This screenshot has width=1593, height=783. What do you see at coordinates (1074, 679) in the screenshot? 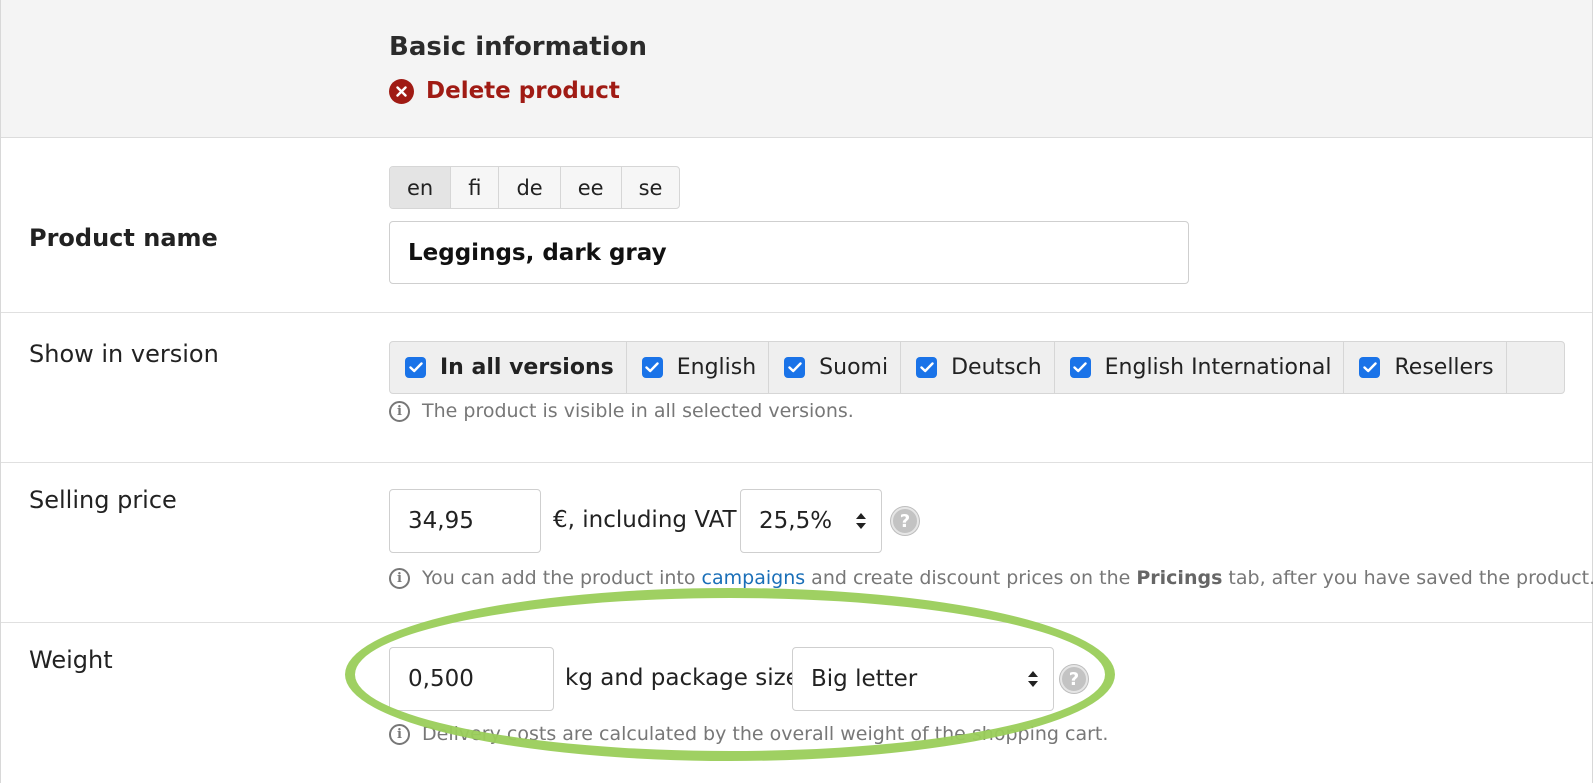
I see `package-size-help-icon: ?` at bounding box center [1074, 679].